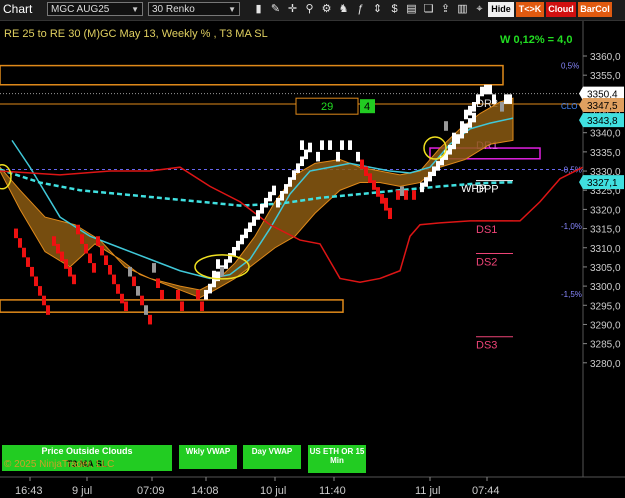 The image size is (625, 498). Describe the element at coordinates (462, 9) in the screenshot. I see `chart-style-icon: ▥` at that location.